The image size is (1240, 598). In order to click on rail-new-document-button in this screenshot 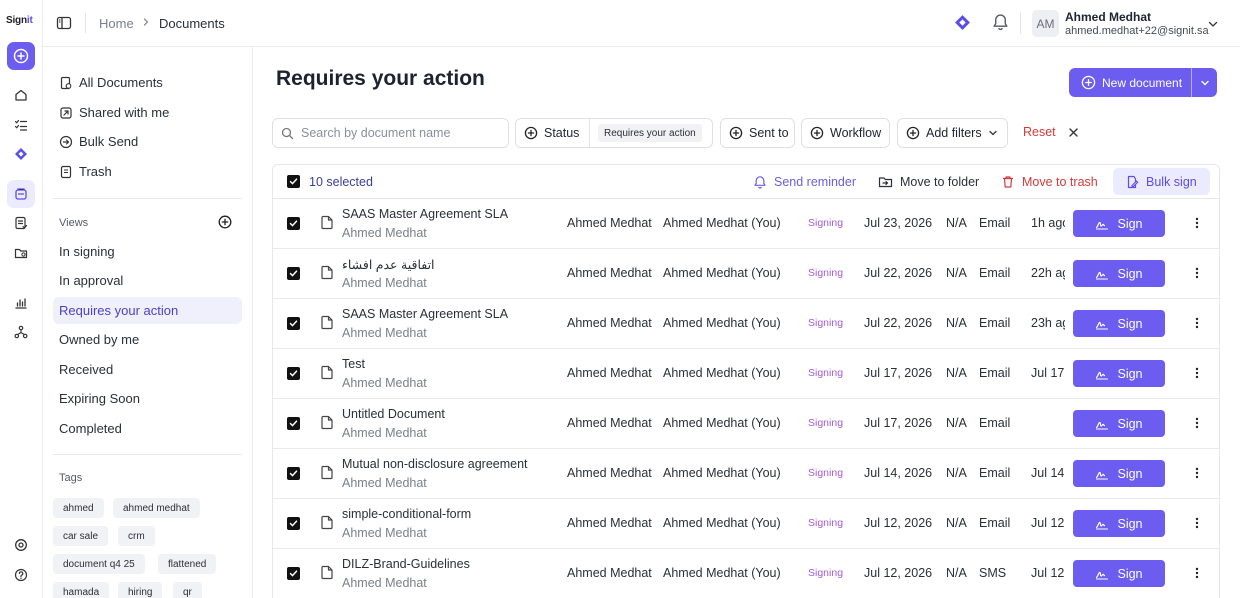, I will do `click(21, 56)`.